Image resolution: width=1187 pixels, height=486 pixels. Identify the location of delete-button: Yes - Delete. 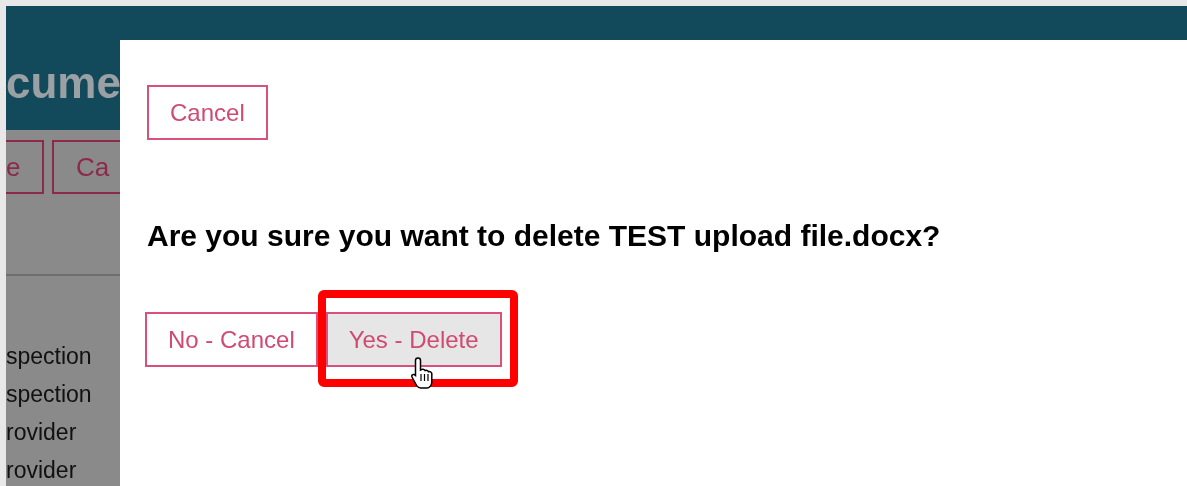
(413, 339).